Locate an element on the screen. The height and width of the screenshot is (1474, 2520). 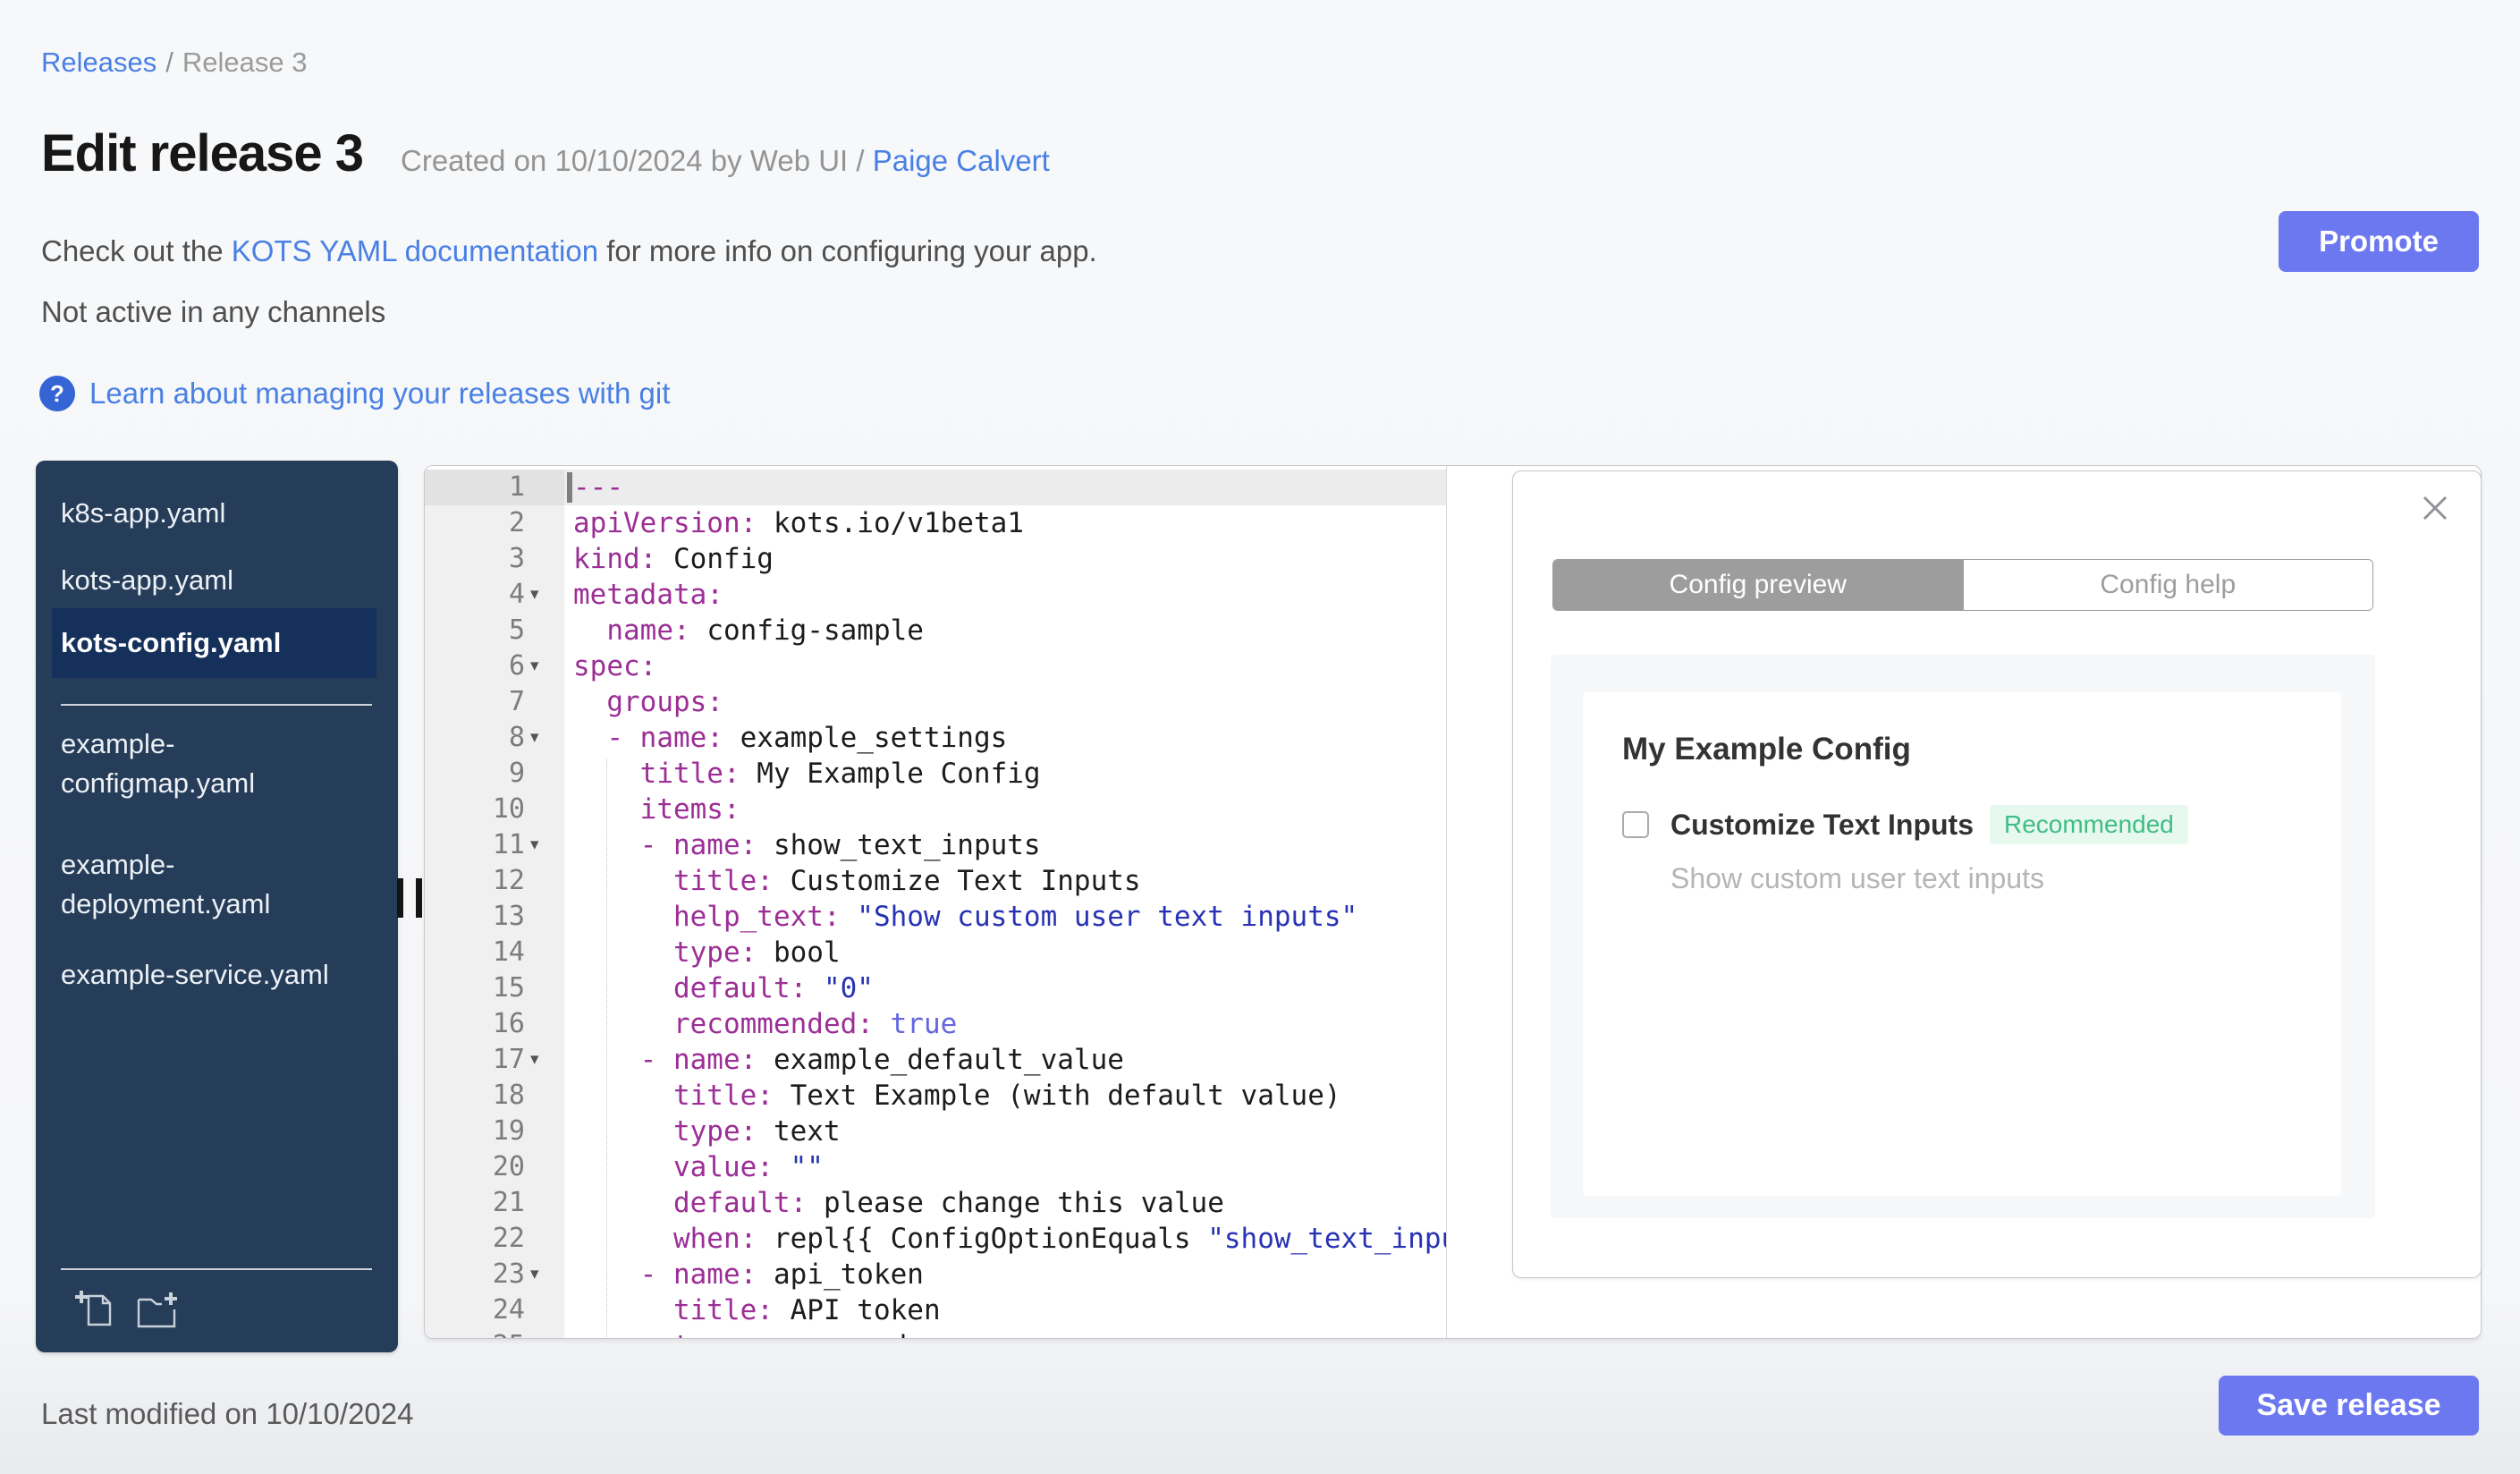
code-text: title: Text Example (with default value) is located at coordinates (1007, 1096).